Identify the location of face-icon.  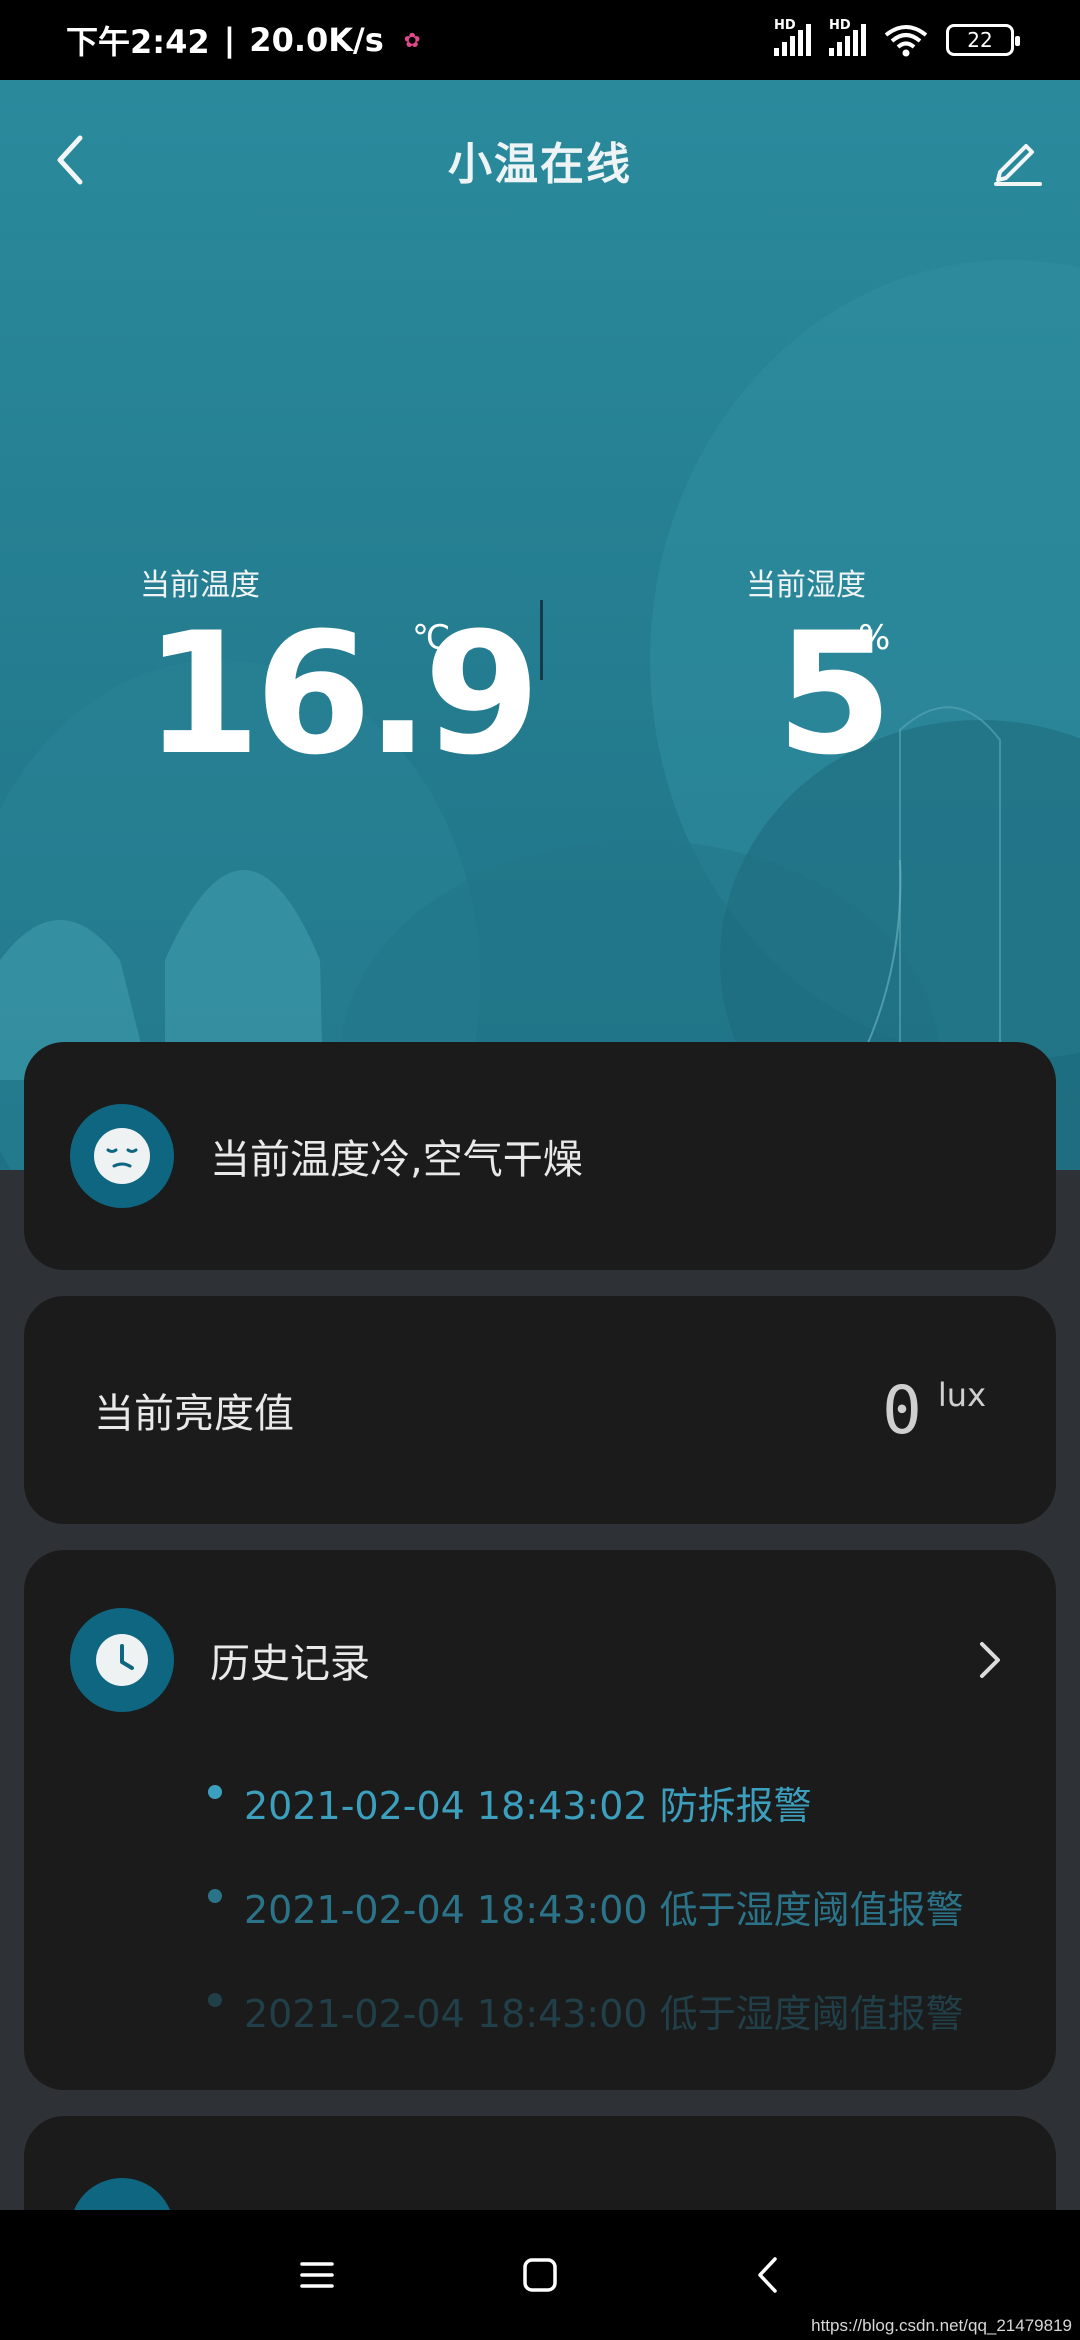
(122, 1156).